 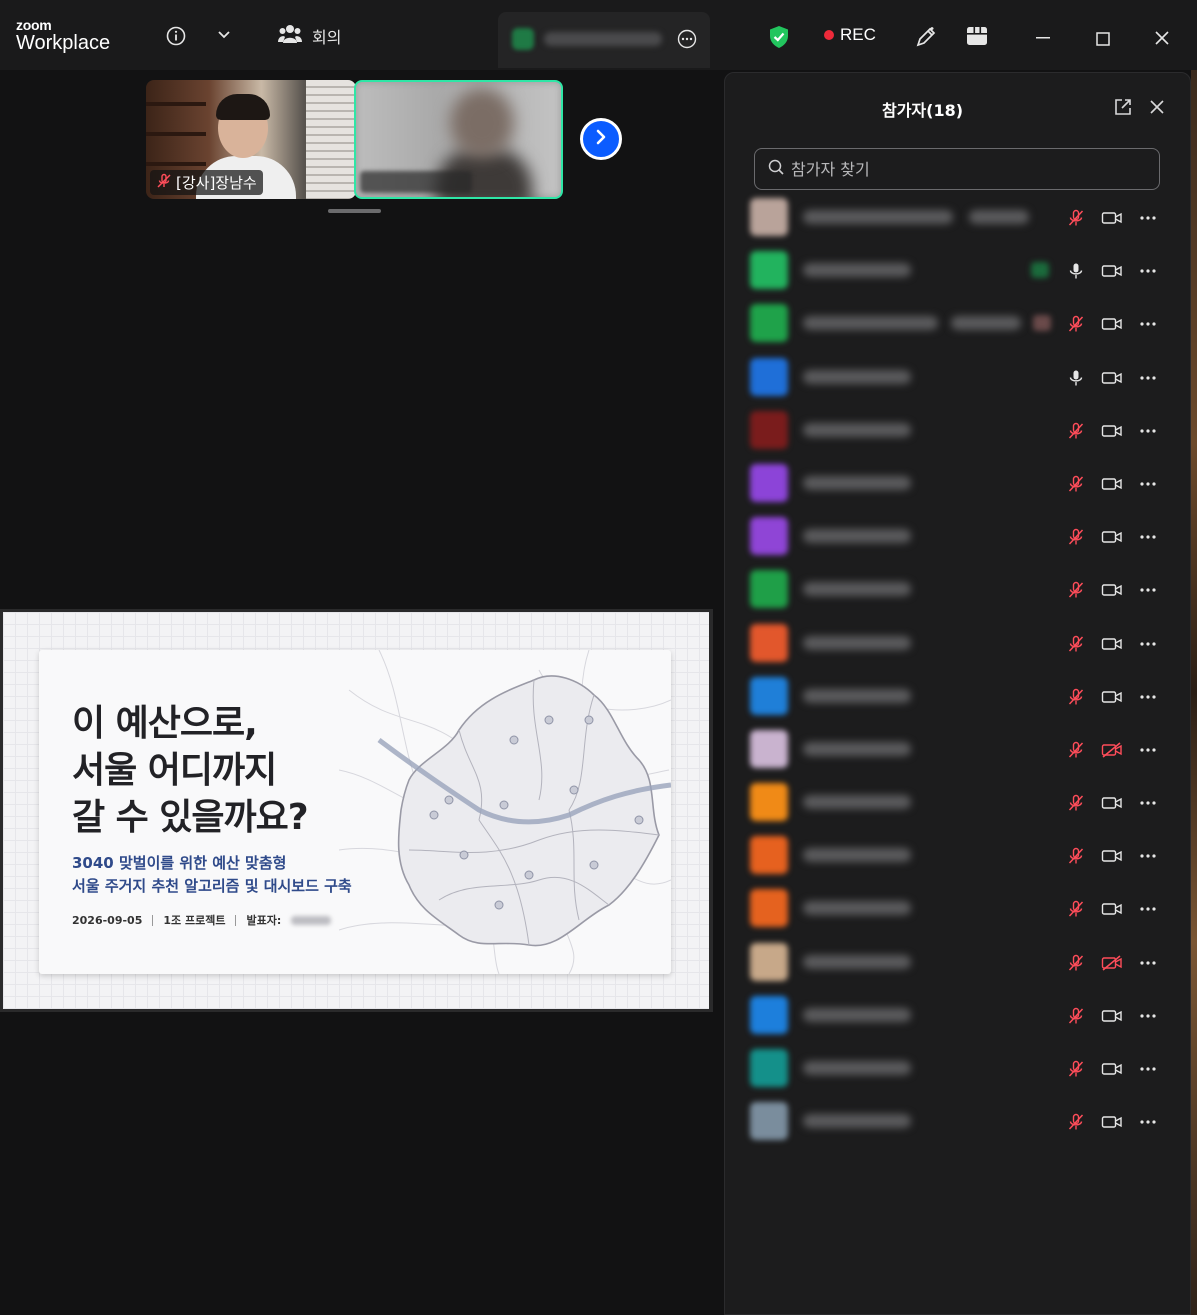 I want to click on maximize-icon, so click(x=1103, y=39).